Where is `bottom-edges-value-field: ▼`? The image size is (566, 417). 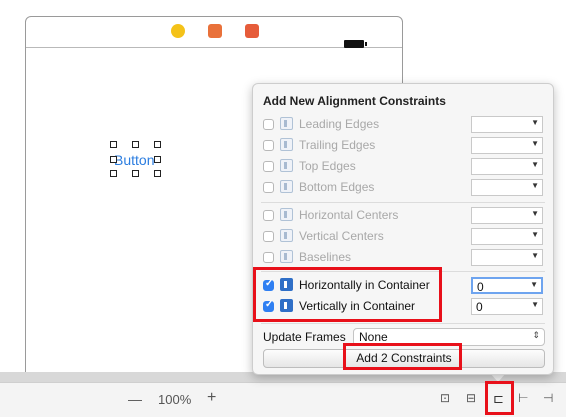
bottom-edges-value-field: ▼ is located at coordinates (507, 187).